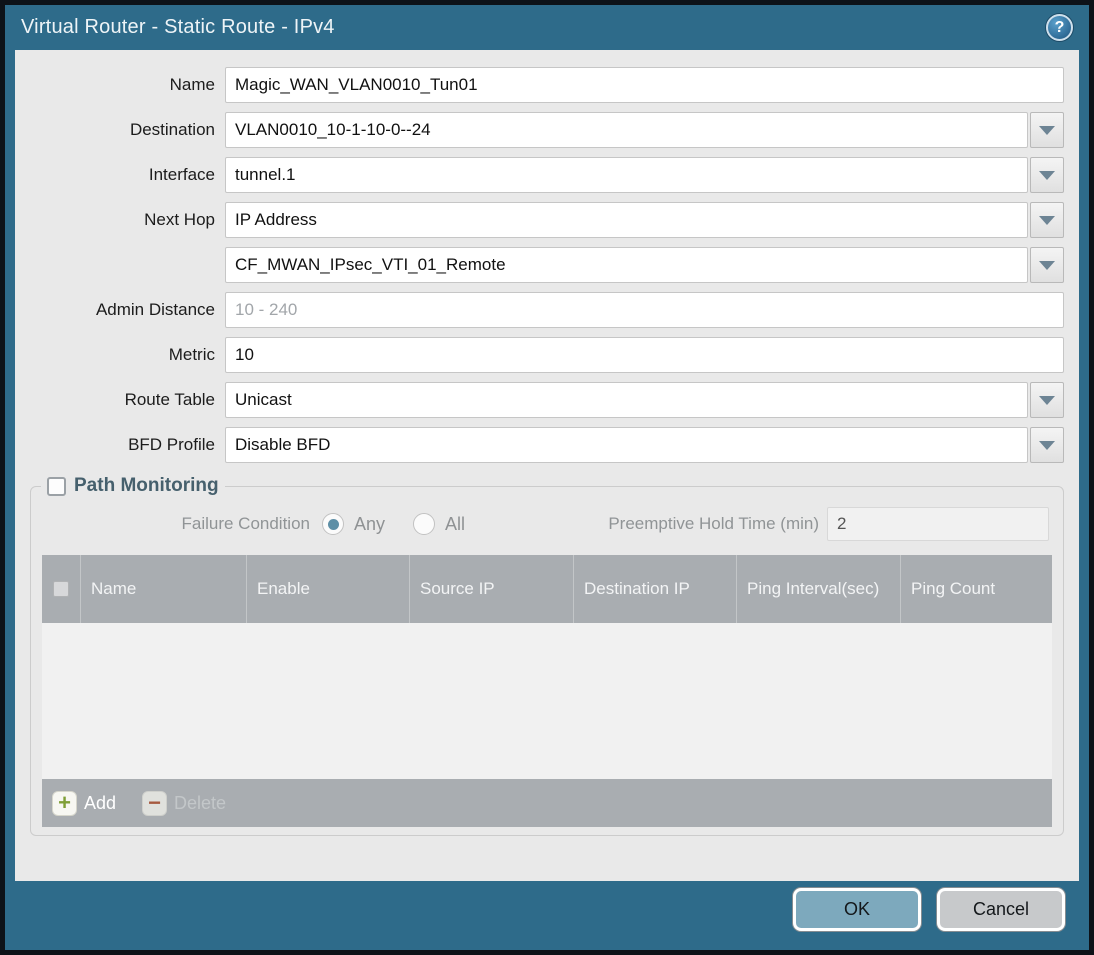 This screenshot has height=955, width=1094. What do you see at coordinates (713, 523) in the screenshot?
I see `preemptive-hold-label: Preemptive Hold Time (min)` at bounding box center [713, 523].